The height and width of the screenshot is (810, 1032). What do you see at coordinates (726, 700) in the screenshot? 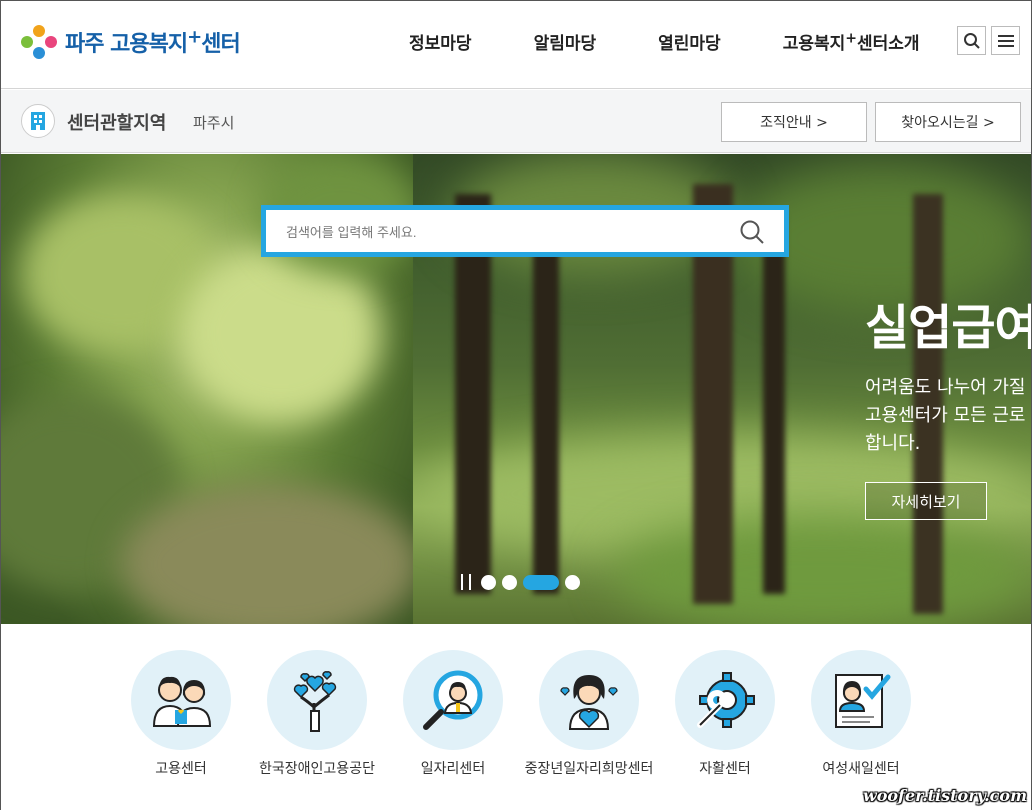
I see `gear-wrench-icon` at bounding box center [726, 700].